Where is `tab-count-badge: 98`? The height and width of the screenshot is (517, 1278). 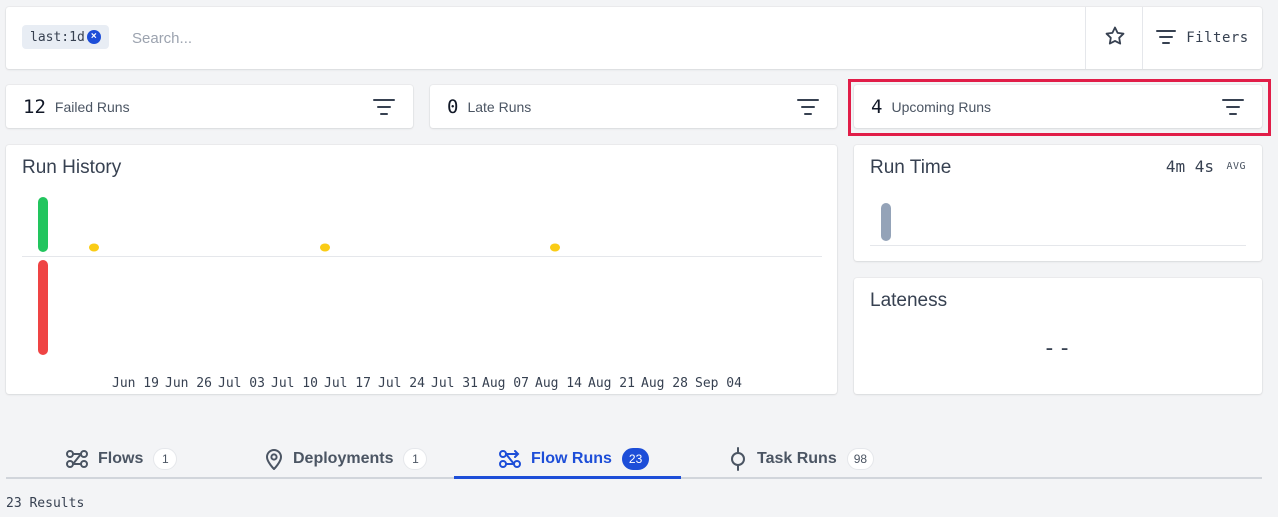
tab-count-badge: 98 is located at coordinates (860, 458).